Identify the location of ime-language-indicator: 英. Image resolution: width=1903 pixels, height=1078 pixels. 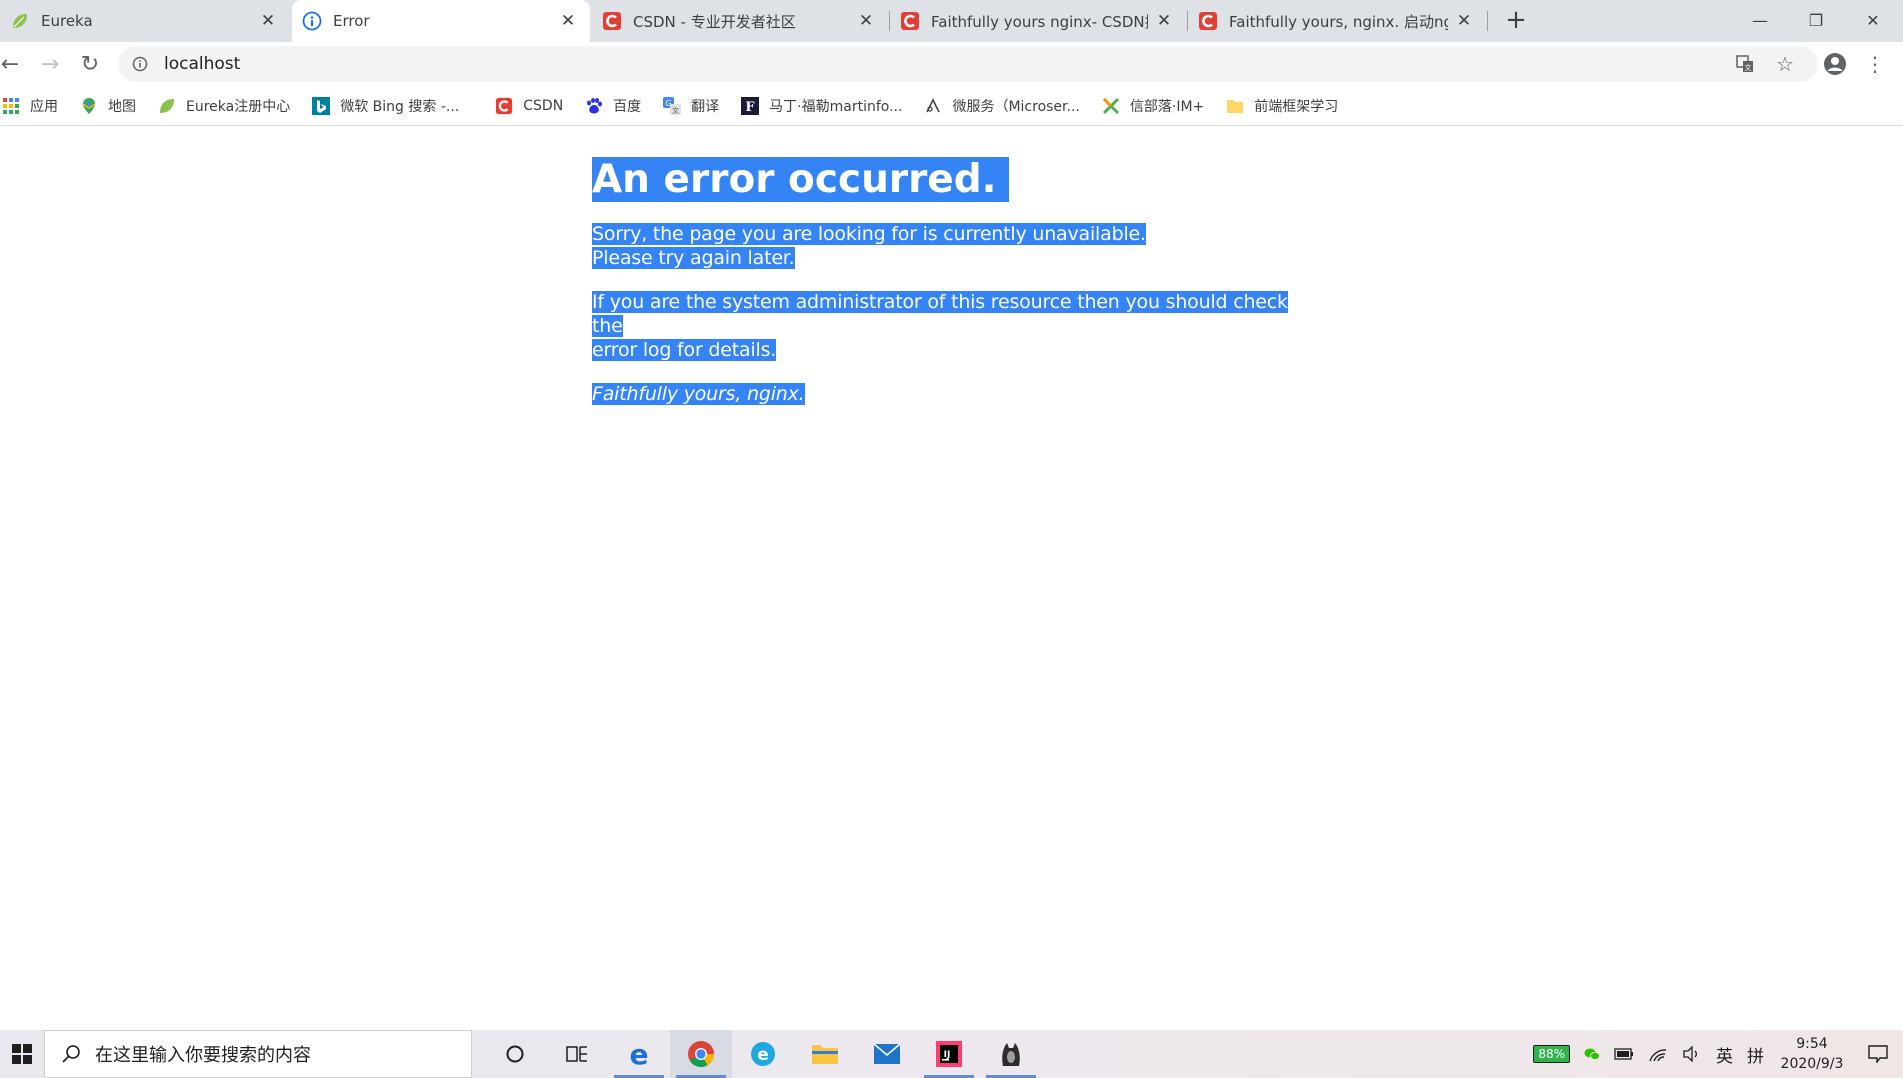
(1724, 1054).